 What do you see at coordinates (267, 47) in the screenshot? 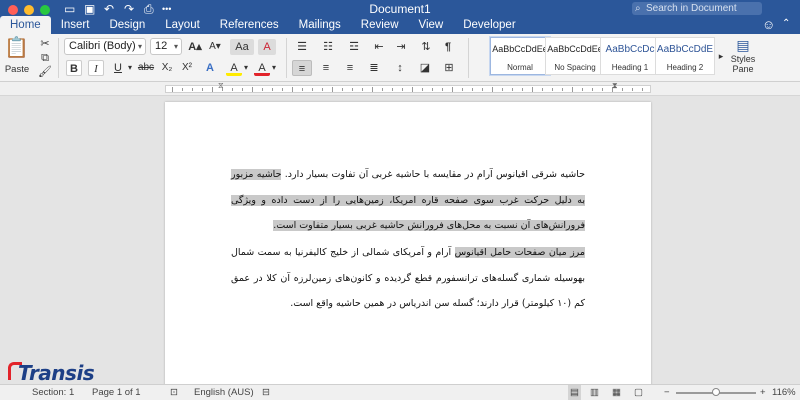
I see `clear-formatting-button: A` at bounding box center [267, 47].